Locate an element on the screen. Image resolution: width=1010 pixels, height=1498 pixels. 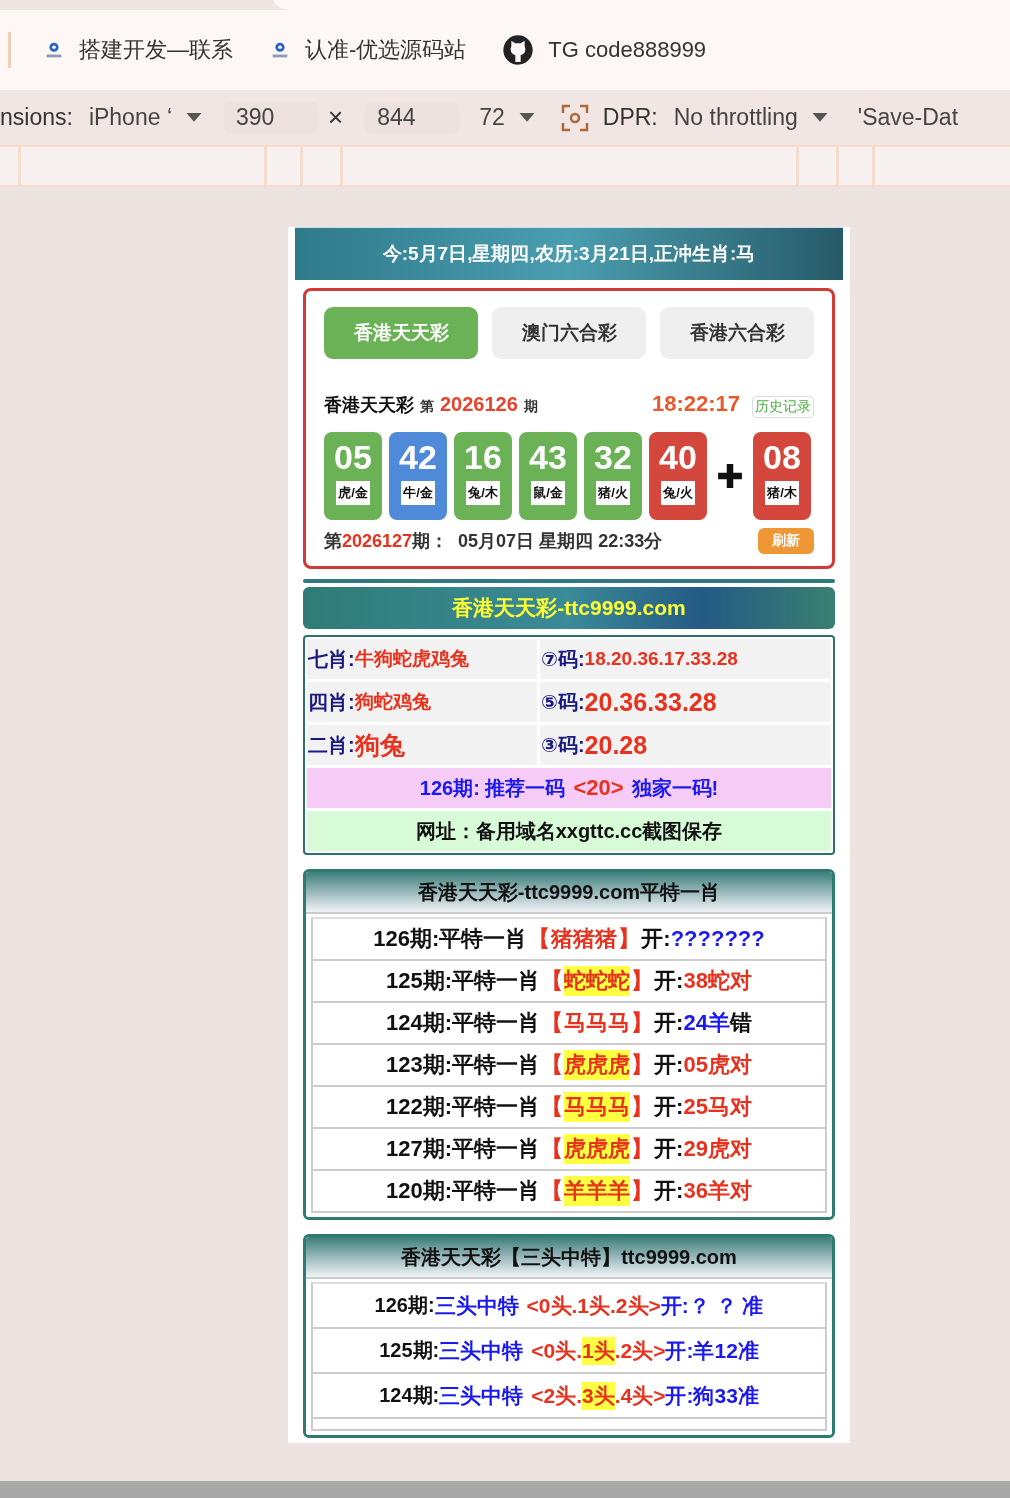
result-value: 36羊 is located at coordinates (706, 1191).